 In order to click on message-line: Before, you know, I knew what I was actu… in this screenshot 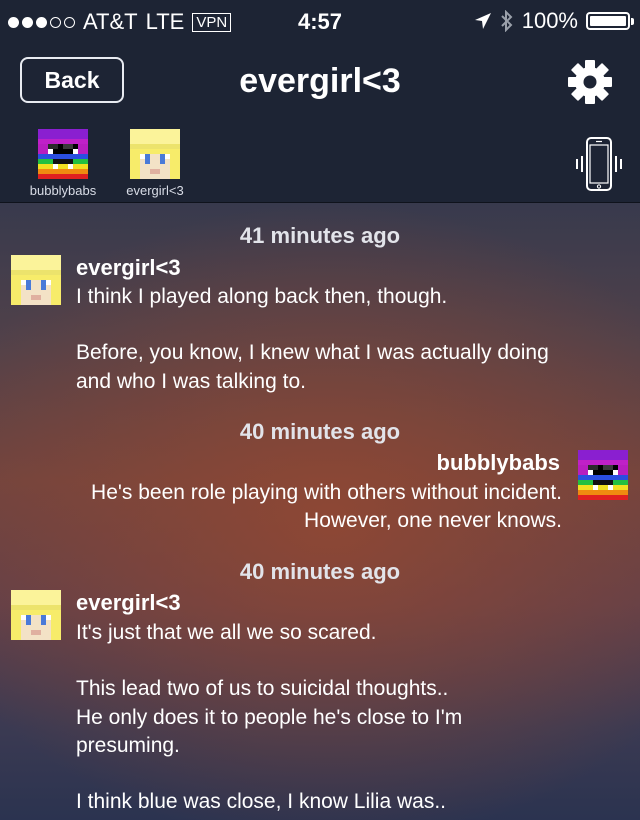, I will do `click(312, 352)`.